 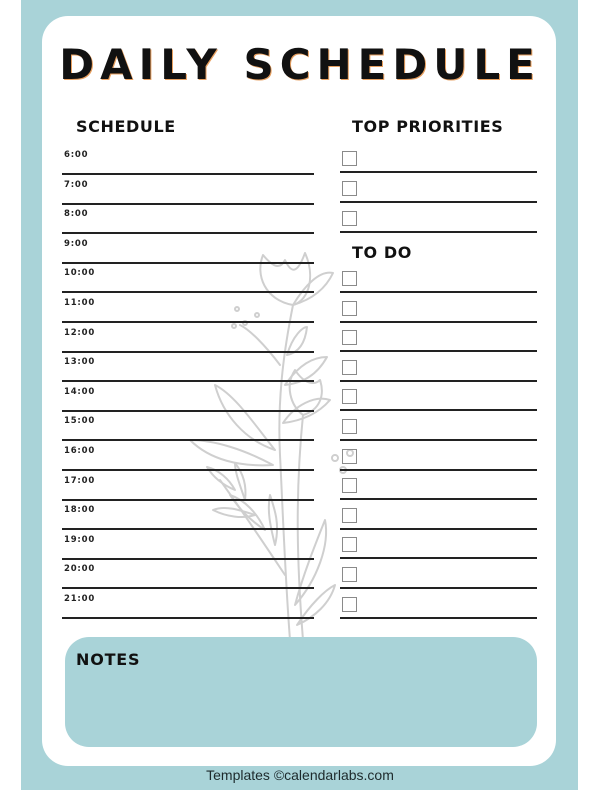 What do you see at coordinates (126, 126) in the screenshot?
I see `schedule-heading: SCHEDULE` at bounding box center [126, 126].